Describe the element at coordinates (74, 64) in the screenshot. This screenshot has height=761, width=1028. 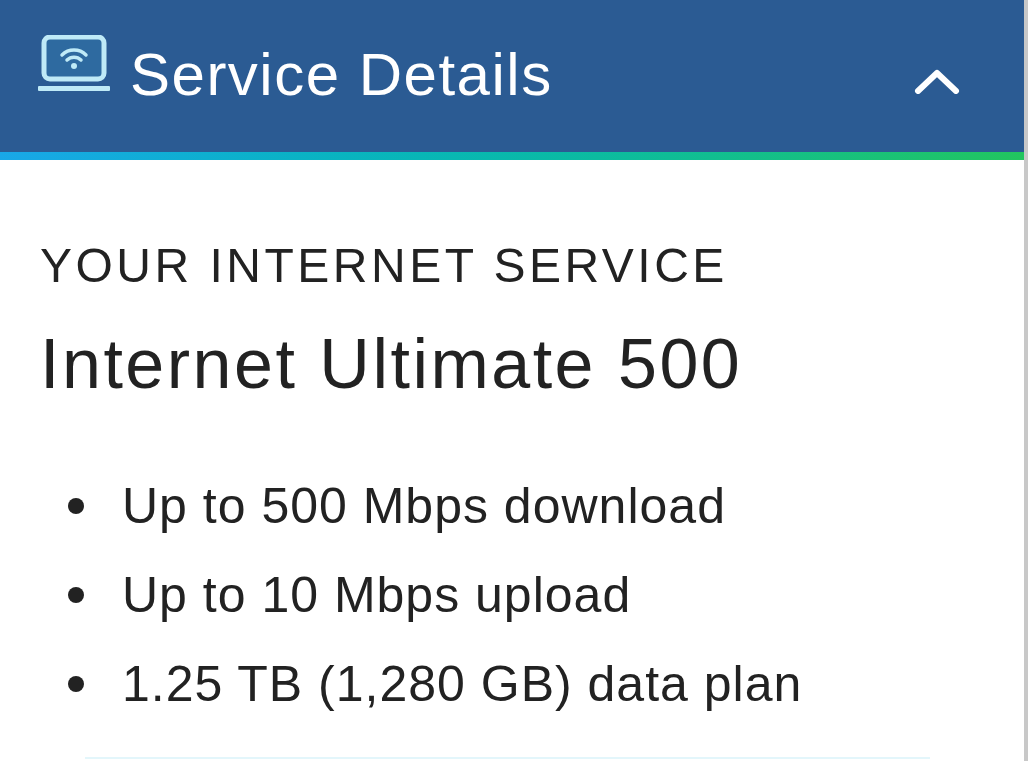
I see `laptop-wifi-icon` at that location.